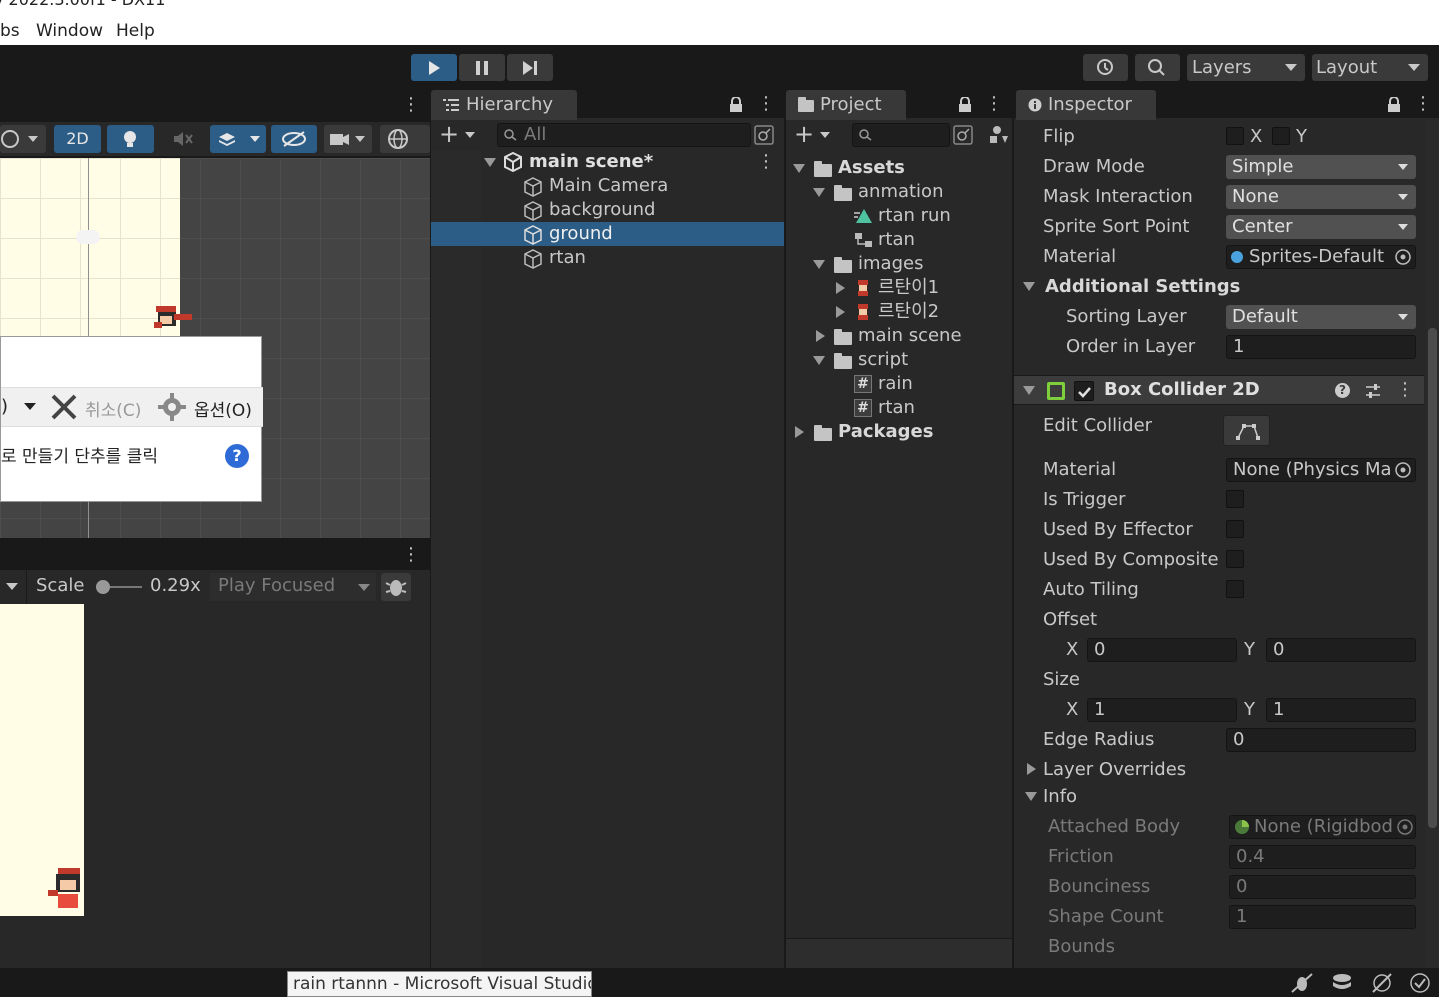  Describe the element at coordinates (899, 384) in the screenshot. I see `tree-item-rain: # rain` at that location.